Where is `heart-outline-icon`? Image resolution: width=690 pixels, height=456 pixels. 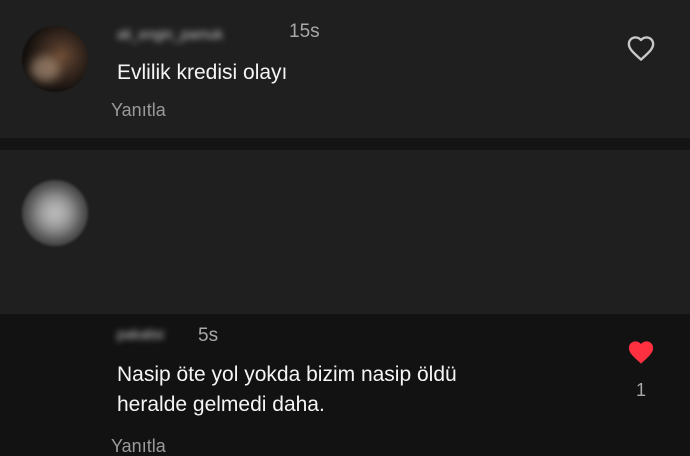 heart-outline-icon is located at coordinates (641, 48).